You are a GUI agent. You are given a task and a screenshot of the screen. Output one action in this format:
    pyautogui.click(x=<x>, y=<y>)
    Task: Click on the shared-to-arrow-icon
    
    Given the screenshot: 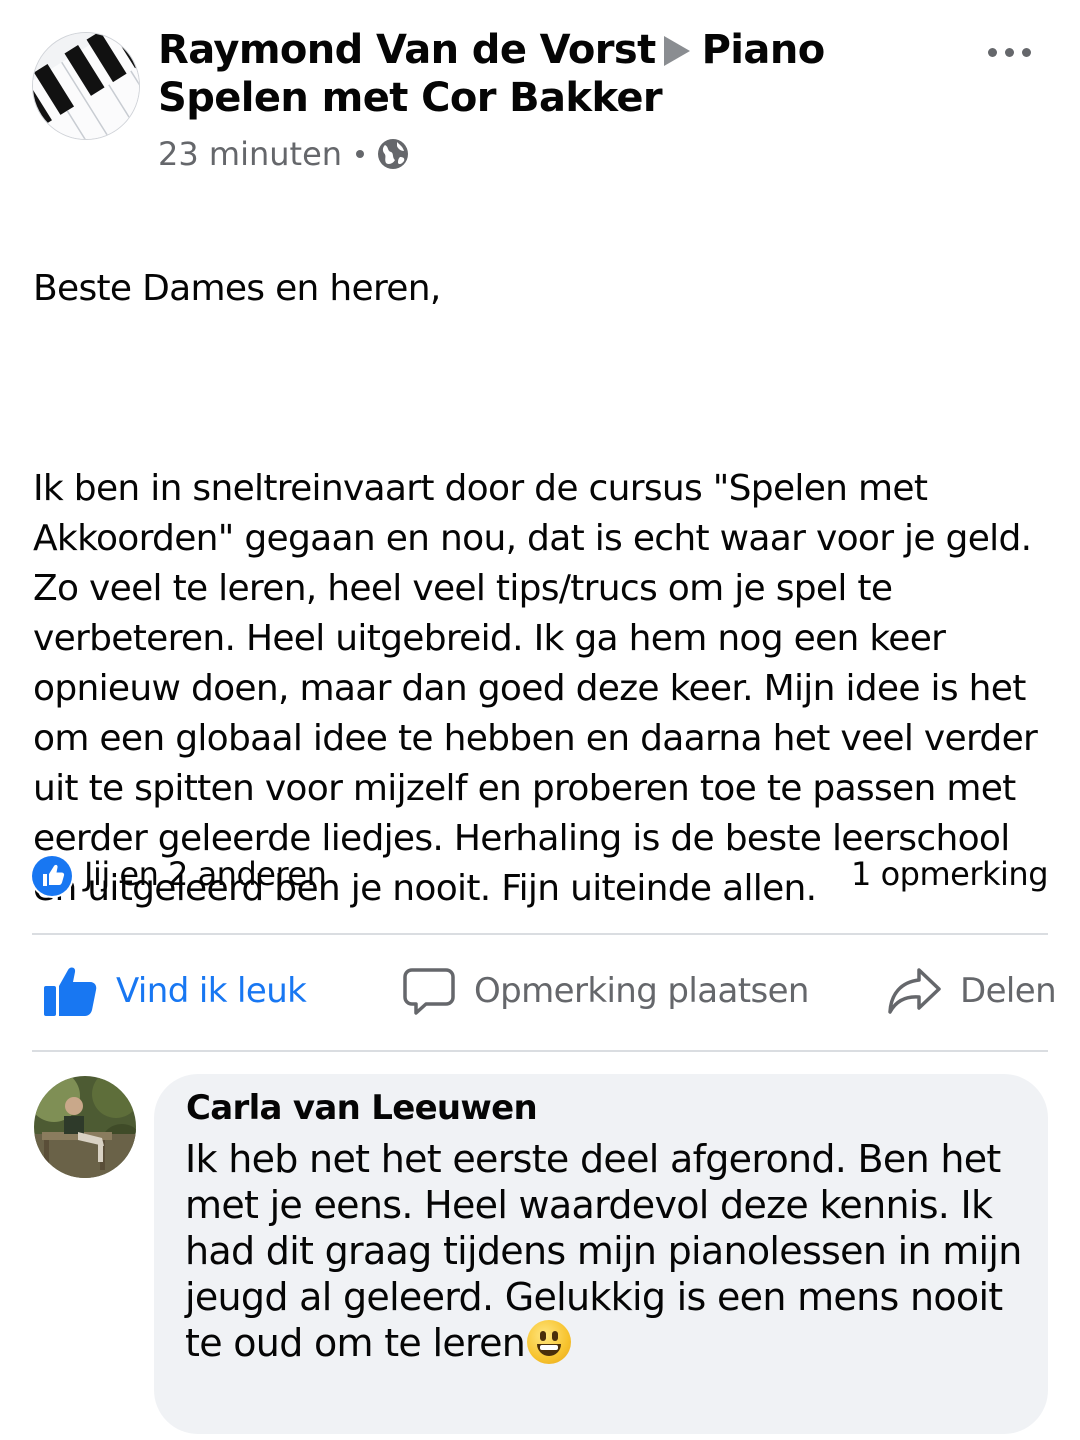 What is the action you would take?
    pyautogui.click(x=676, y=51)
    